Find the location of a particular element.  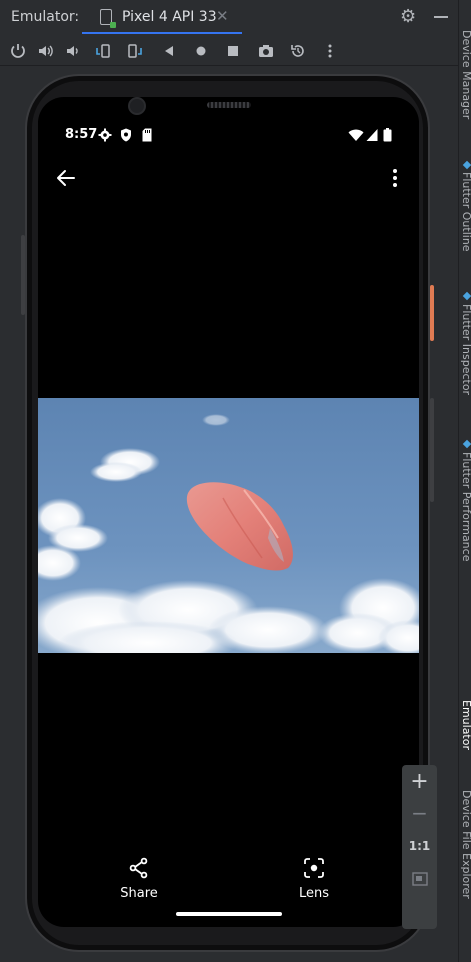

snapshot-restore-icon is located at coordinates (298, 51).